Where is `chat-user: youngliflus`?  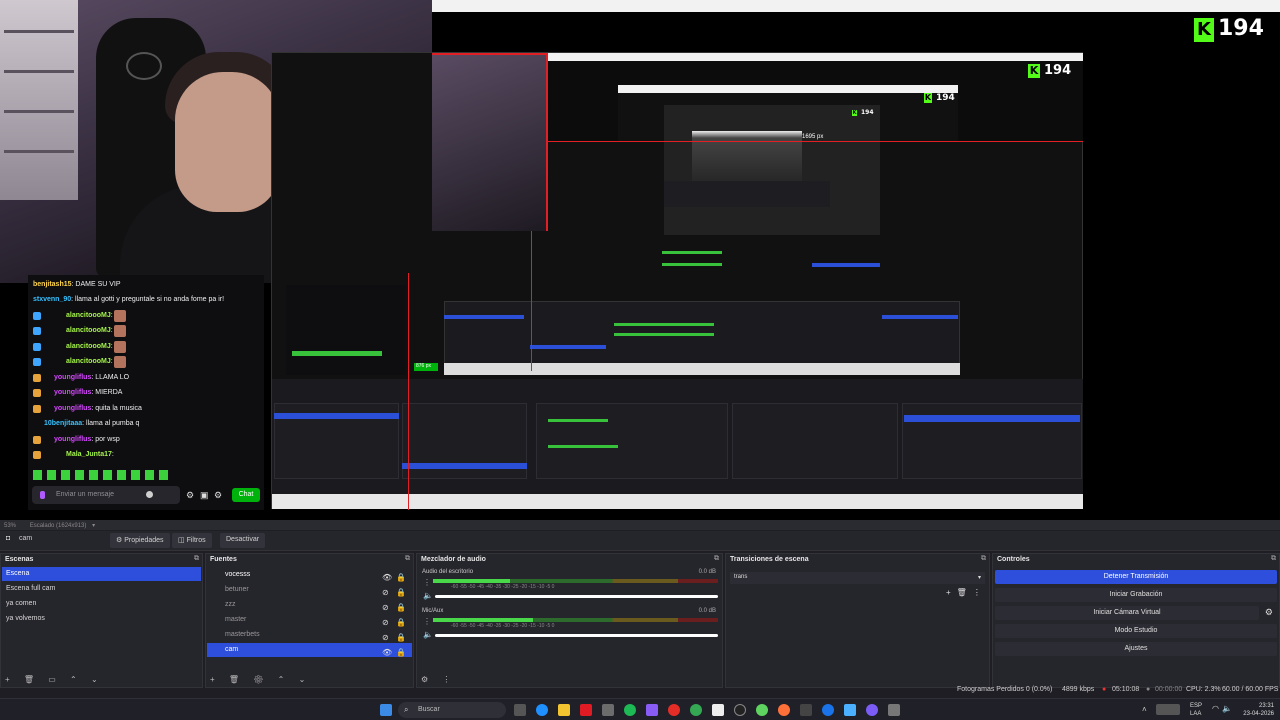 chat-user: youngliflus is located at coordinates (73, 392).